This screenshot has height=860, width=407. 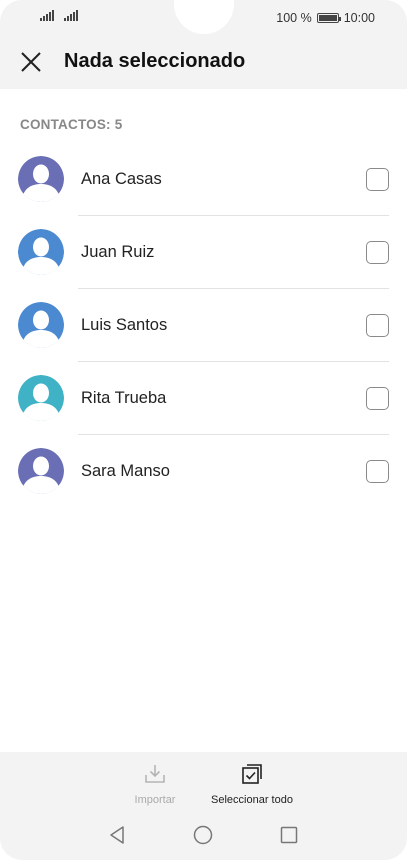 I want to click on bottom-toolbar: Importar Seleccionar todo, so click(x=203, y=806).